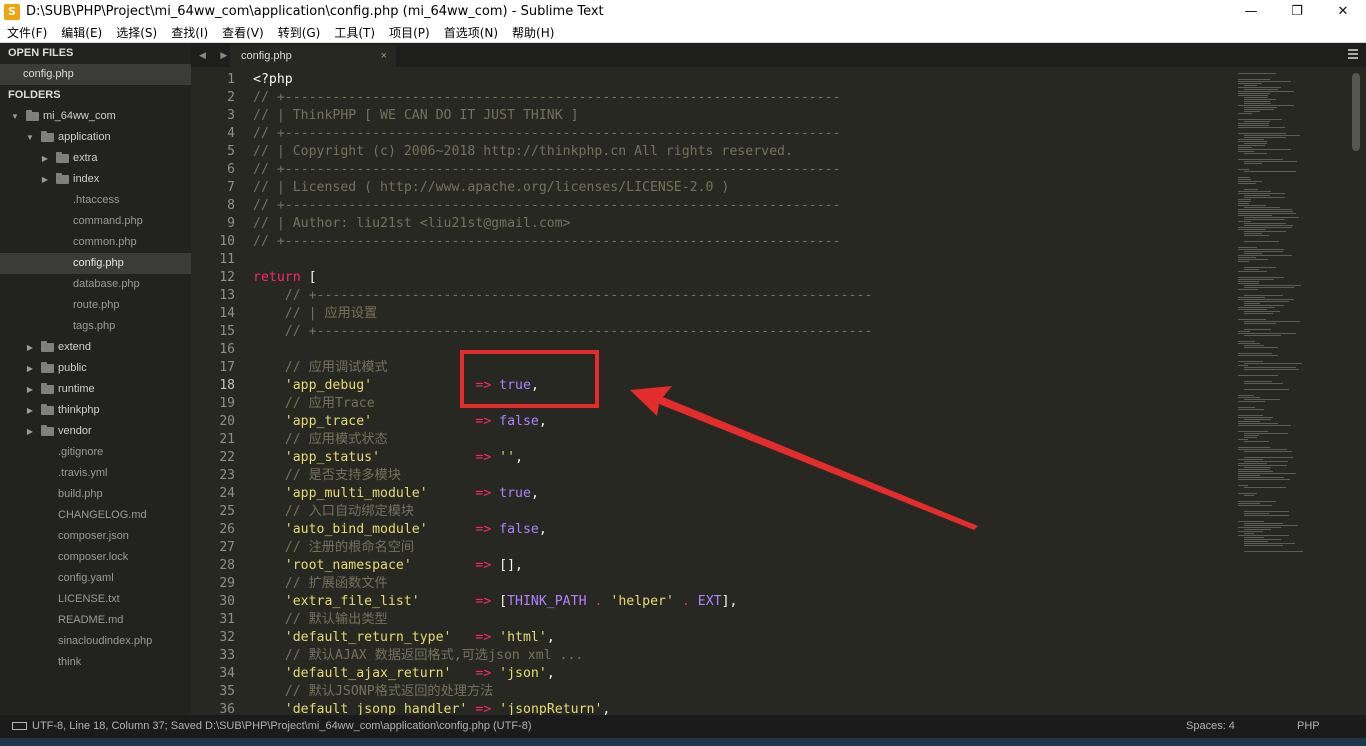 The height and width of the screenshot is (746, 1366). I want to click on menu-item-4: 查看(V), so click(243, 32).